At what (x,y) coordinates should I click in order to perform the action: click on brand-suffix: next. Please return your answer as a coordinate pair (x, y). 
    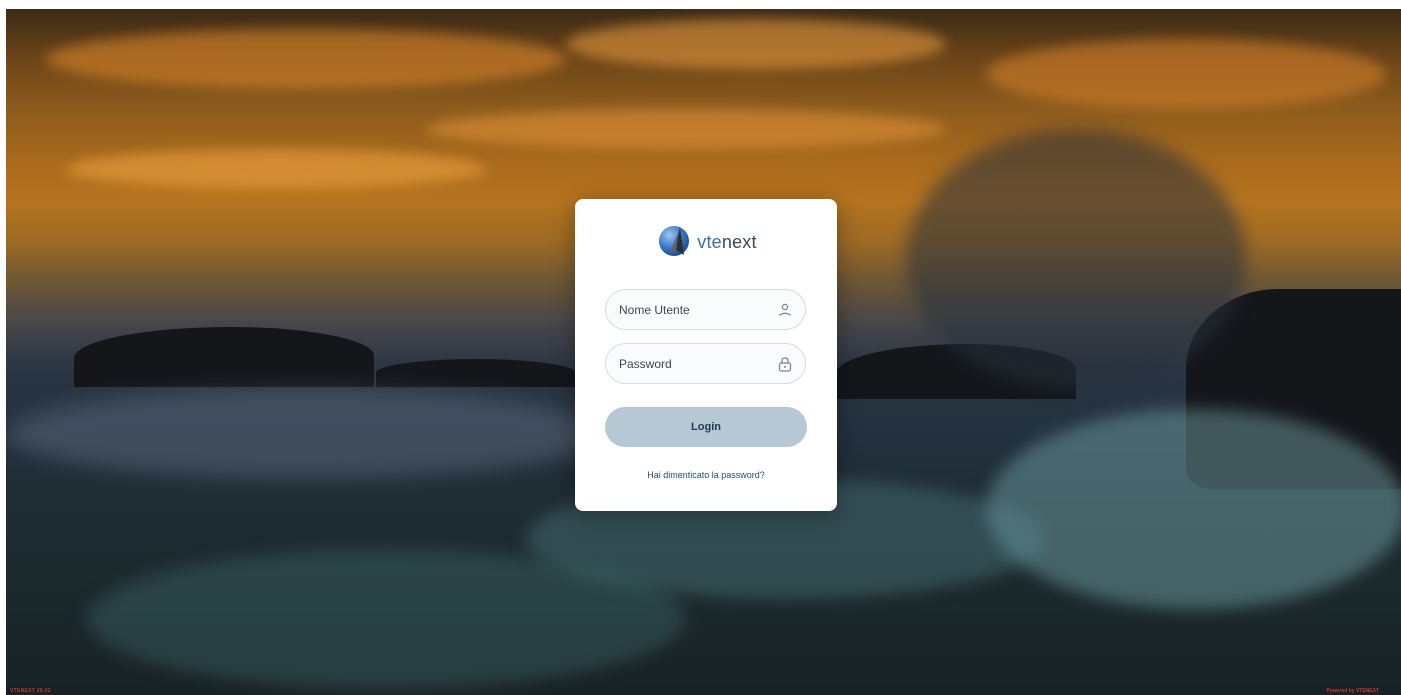
    Looking at the image, I should click on (739, 241).